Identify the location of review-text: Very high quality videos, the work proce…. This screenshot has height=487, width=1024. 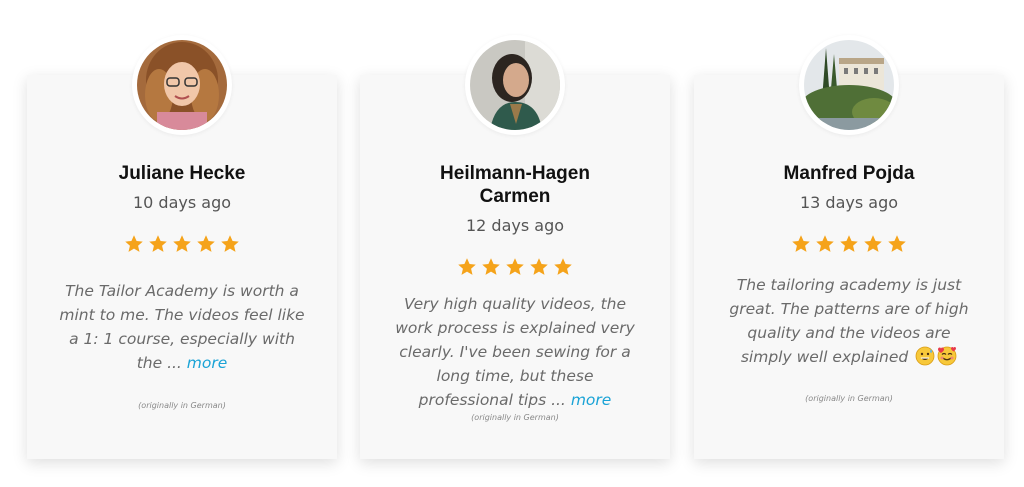
(515, 352).